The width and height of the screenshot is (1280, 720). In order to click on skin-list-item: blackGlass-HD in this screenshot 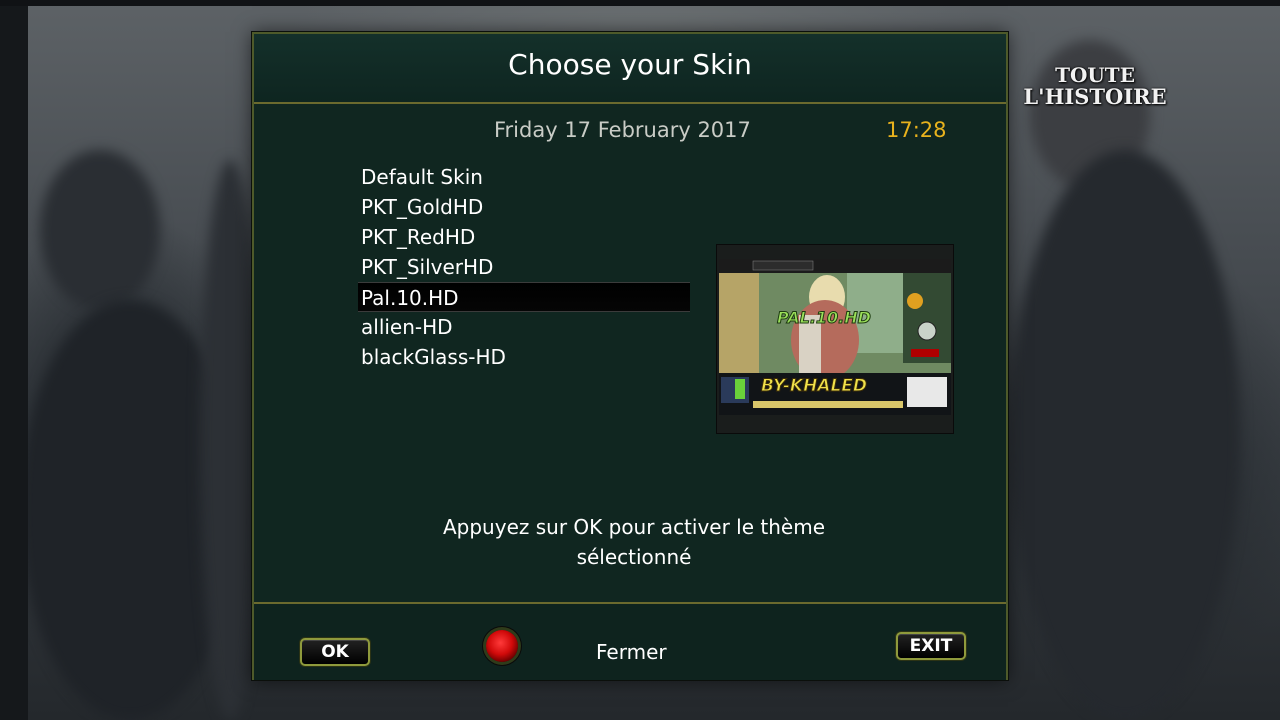, I will do `click(524, 357)`.